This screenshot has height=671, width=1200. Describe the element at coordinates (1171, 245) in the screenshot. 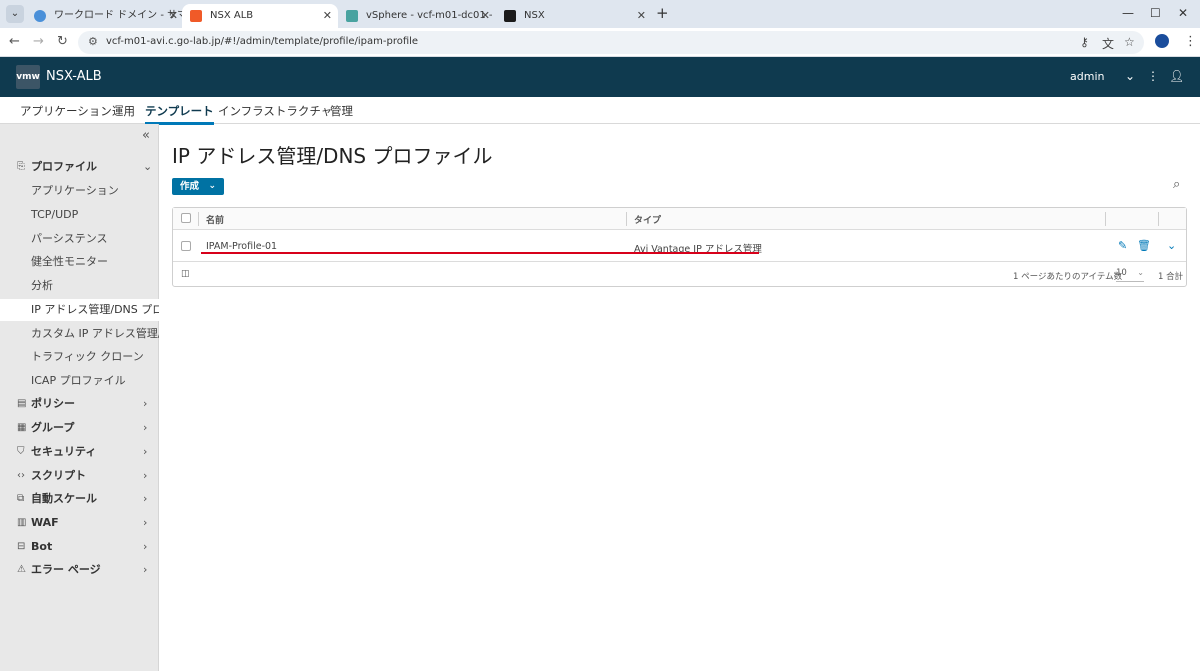

I see `expand-chevron-icon: ⌄` at that location.